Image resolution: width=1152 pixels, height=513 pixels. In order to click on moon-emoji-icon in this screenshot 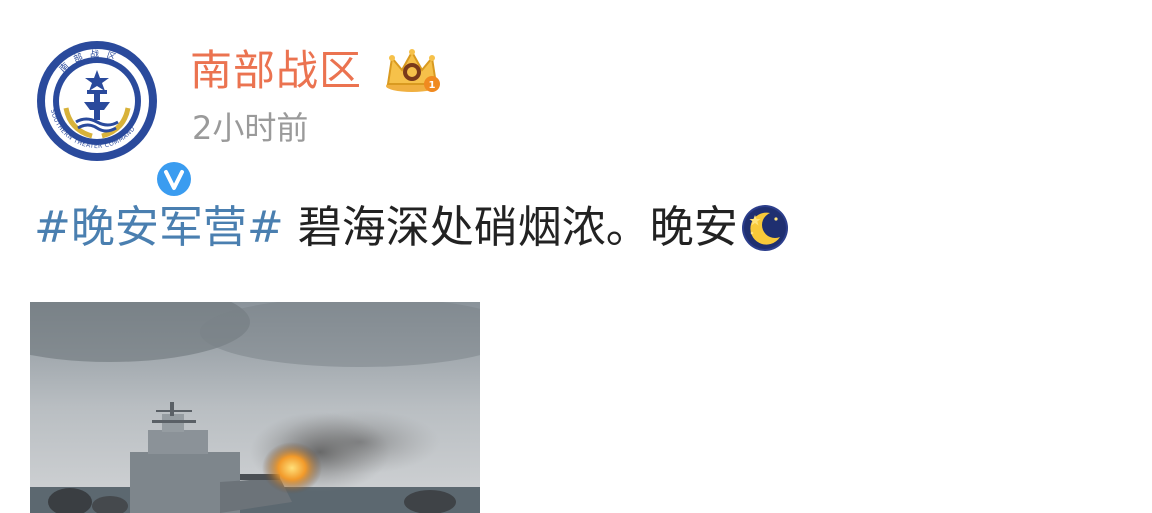, I will do `click(764, 228)`.